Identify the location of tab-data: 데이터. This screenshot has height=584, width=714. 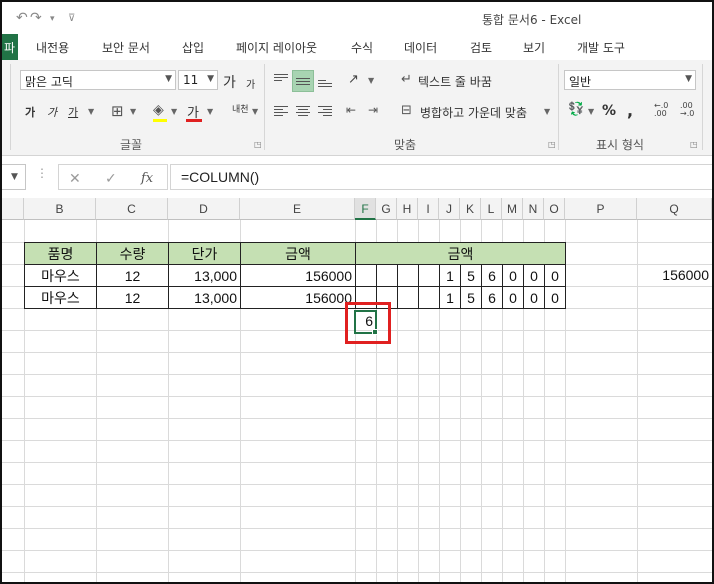
(420, 47).